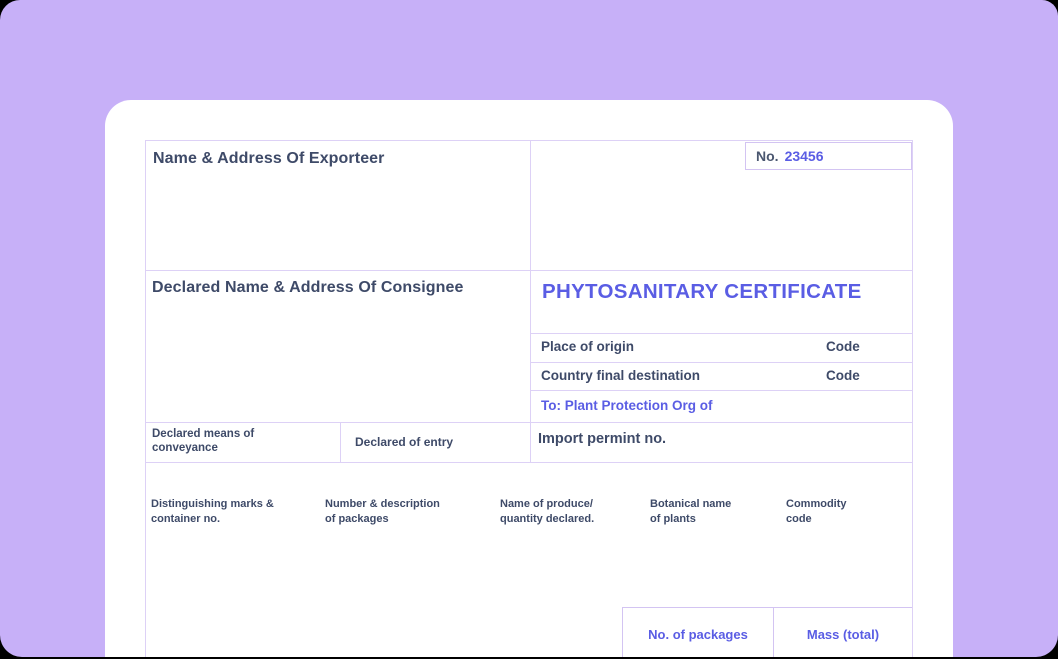  I want to click on exporter-address-field, so click(337, 217).